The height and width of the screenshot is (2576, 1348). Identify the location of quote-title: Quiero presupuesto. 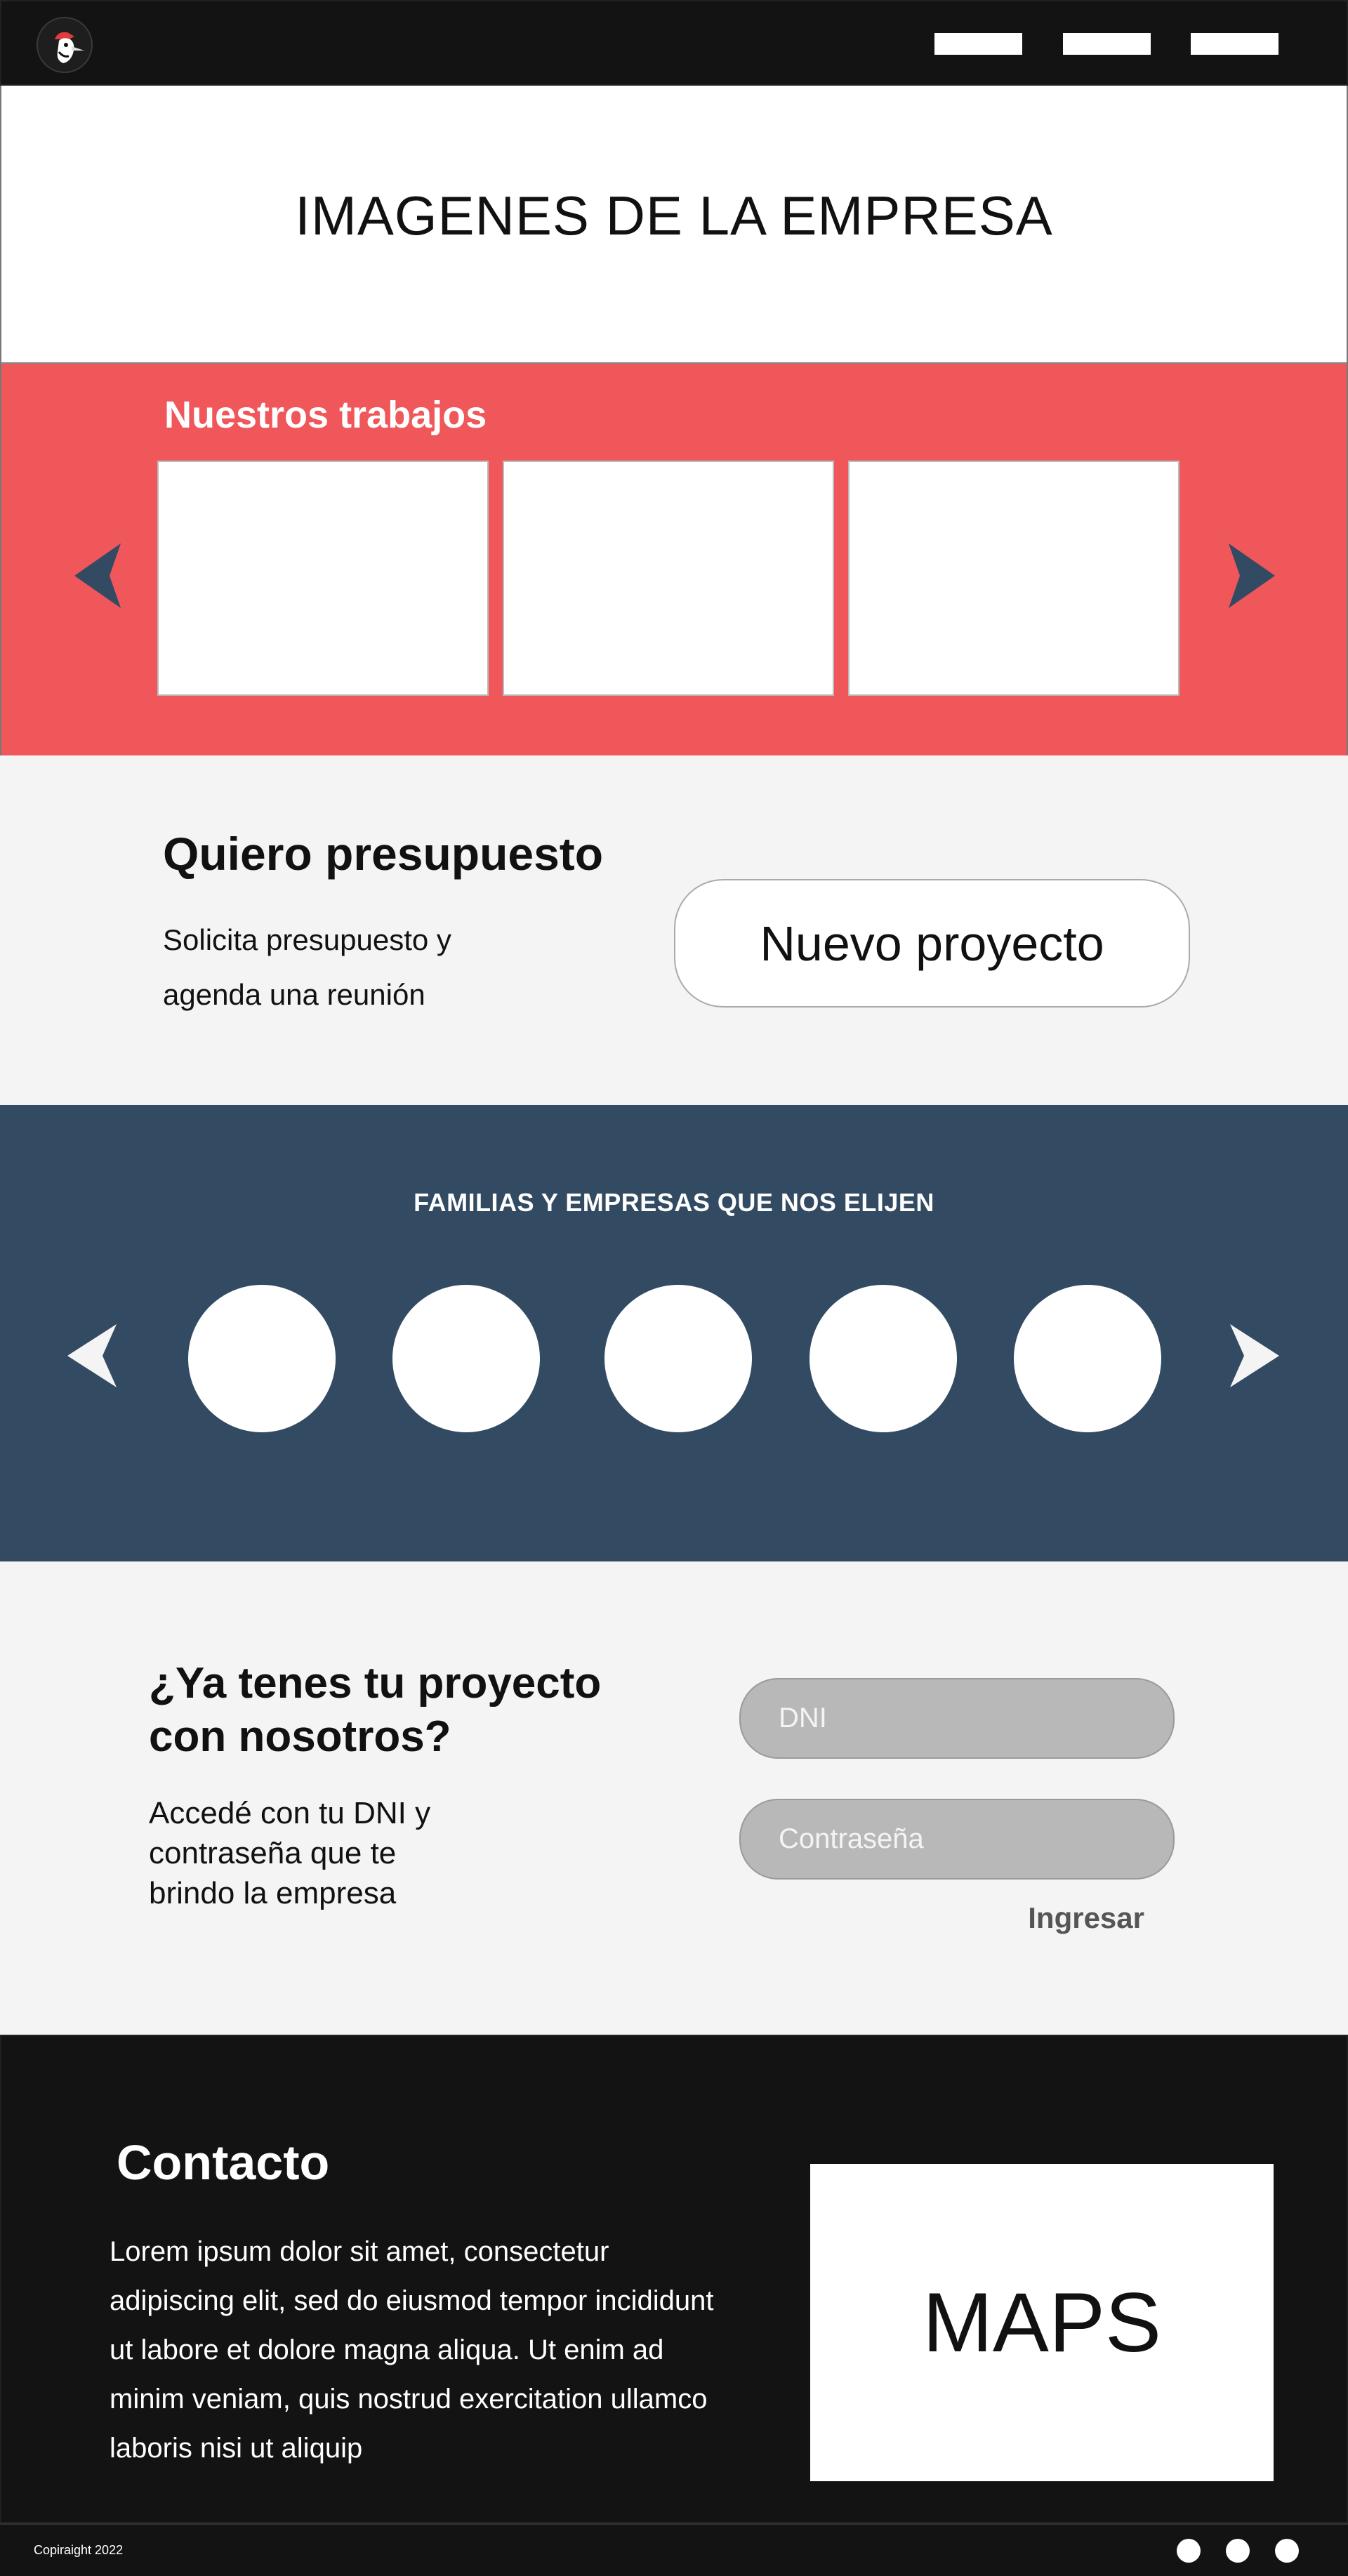
(383, 854).